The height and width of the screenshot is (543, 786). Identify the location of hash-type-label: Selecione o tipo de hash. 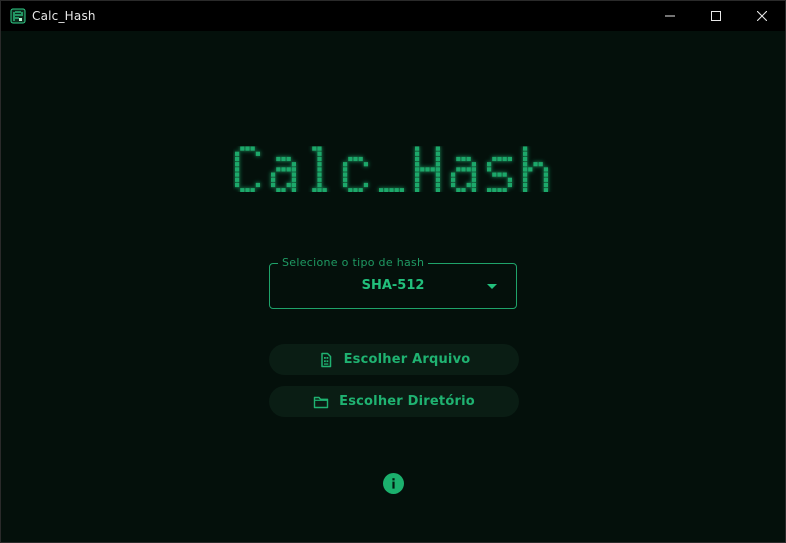
(353, 263).